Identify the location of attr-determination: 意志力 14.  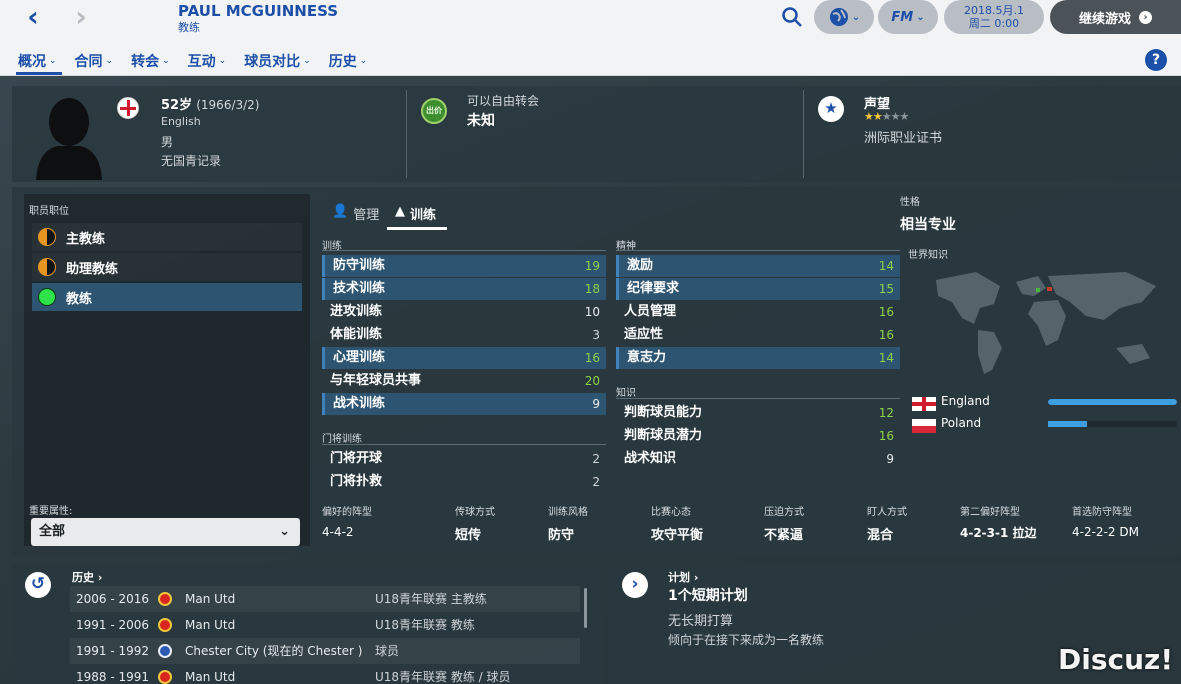
(758, 358).